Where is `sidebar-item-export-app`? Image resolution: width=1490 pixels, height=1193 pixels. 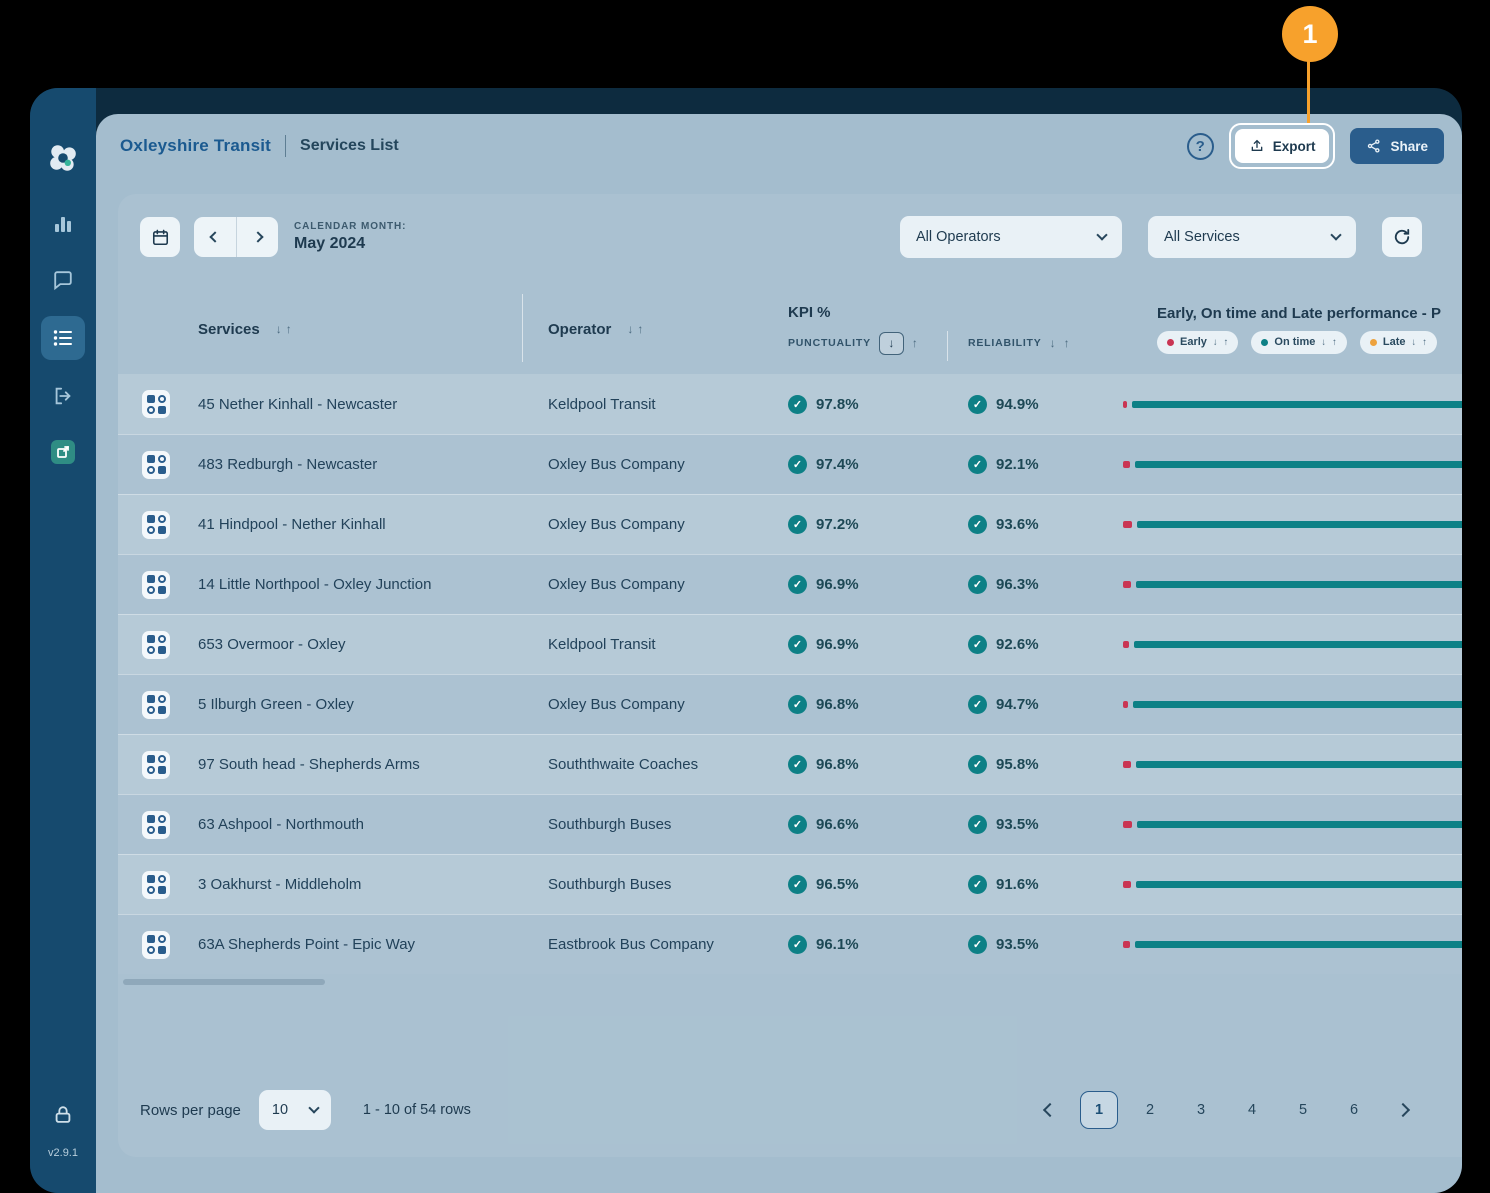 sidebar-item-export-app is located at coordinates (63, 452).